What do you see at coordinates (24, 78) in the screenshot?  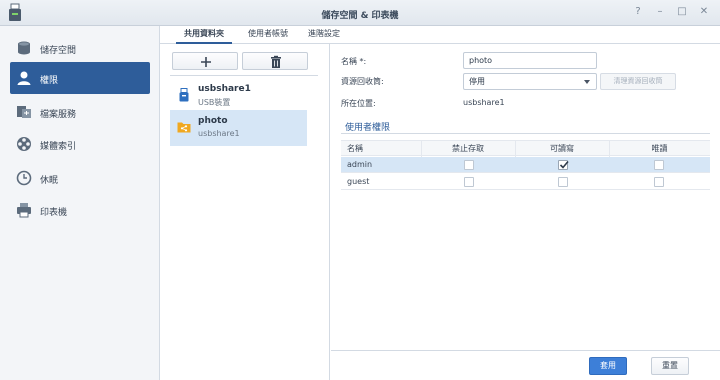 I see `user-icon` at bounding box center [24, 78].